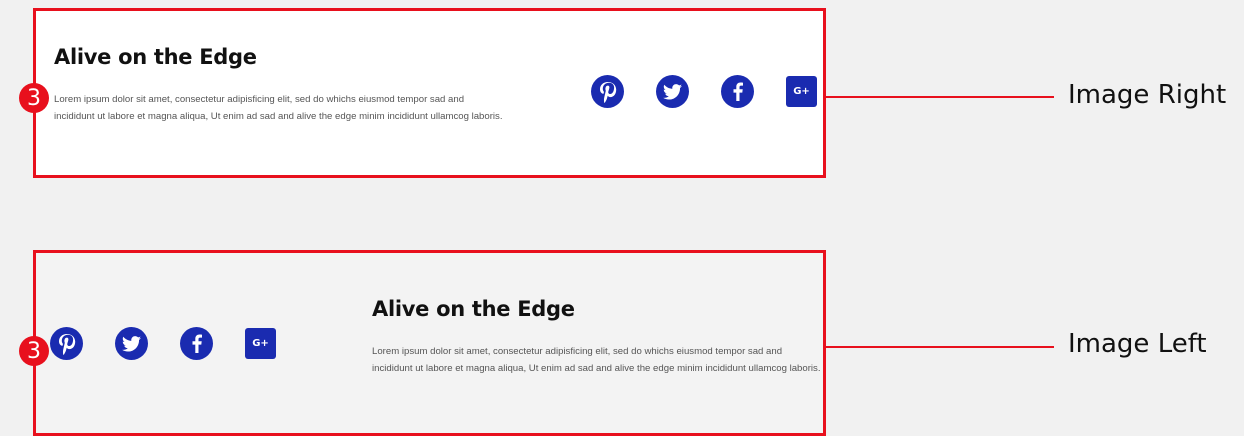 The width and height of the screenshot is (1244, 436). What do you see at coordinates (1147, 95) in the screenshot?
I see `image-right-label: Image Right` at bounding box center [1147, 95].